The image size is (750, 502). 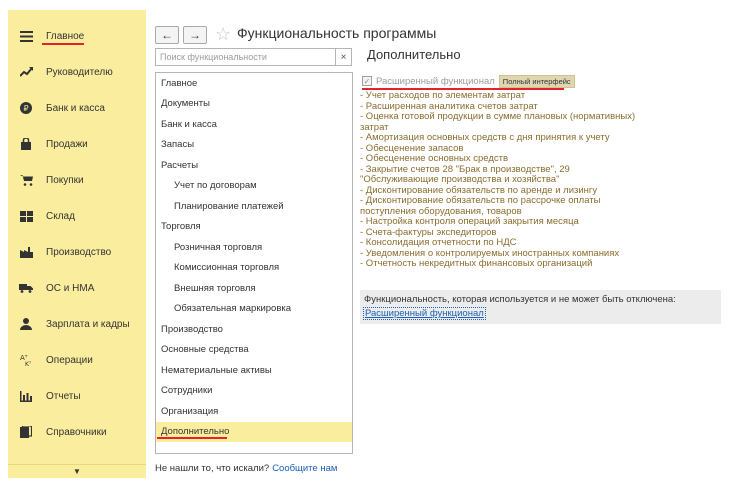 What do you see at coordinates (65, 36) in the screenshot?
I see `sidebar-item-label: Главное` at bounding box center [65, 36].